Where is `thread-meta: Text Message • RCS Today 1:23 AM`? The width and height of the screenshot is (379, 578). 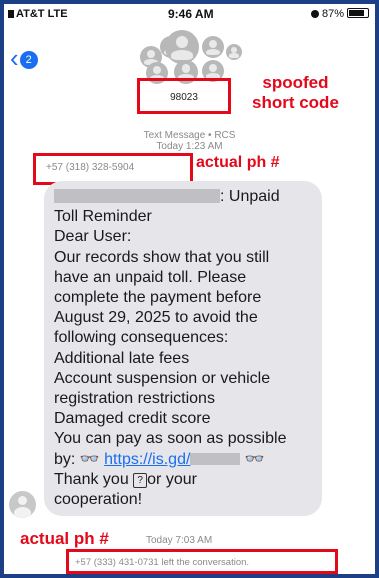
thread-meta: Text Message • RCS Today 1:23 AM is located at coordinates (189, 141).